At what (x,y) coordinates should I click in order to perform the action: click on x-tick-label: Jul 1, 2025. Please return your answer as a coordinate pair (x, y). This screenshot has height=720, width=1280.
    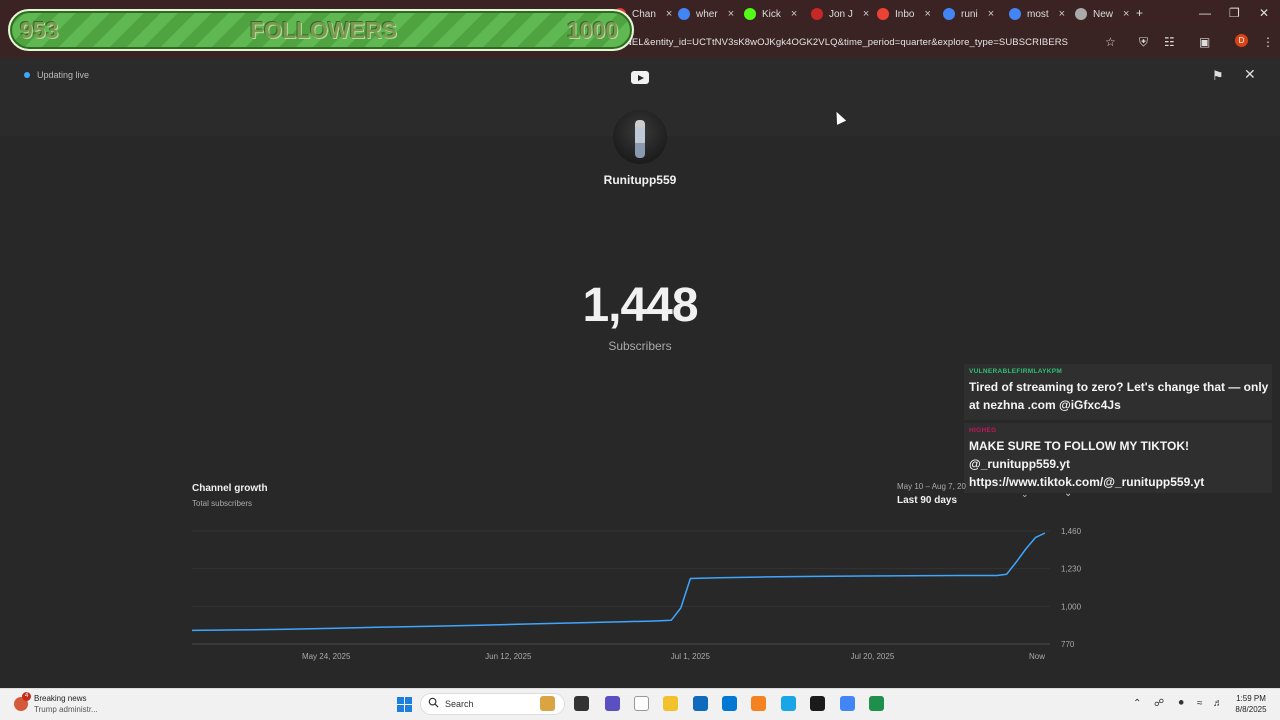
    Looking at the image, I should click on (691, 656).